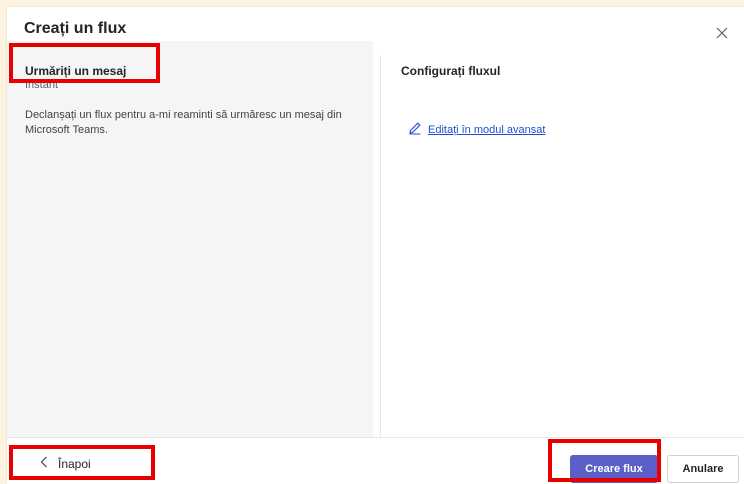 This screenshot has width=744, height=484. What do you see at coordinates (415, 129) in the screenshot?
I see `pencil-icon` at bounding box center [415, 129].